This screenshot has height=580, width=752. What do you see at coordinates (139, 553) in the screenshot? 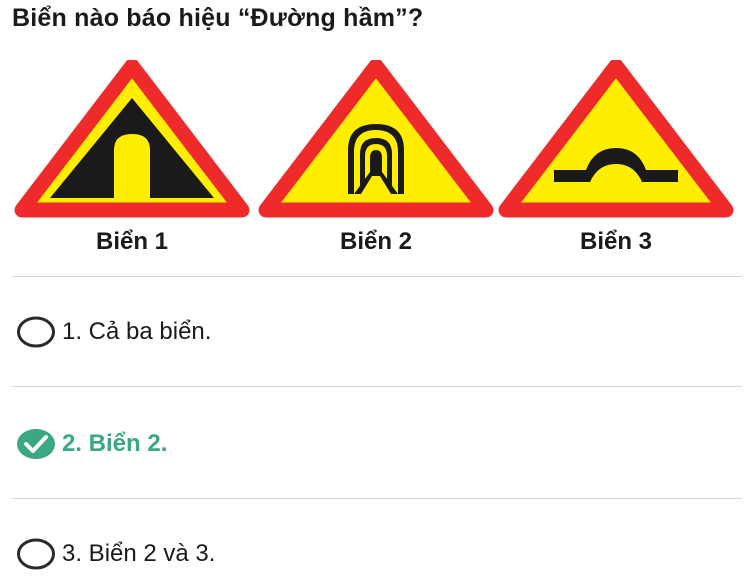
I see `answer-option-3-text: 3. Biển 2 và 3.` at bounding box center [139, 553].